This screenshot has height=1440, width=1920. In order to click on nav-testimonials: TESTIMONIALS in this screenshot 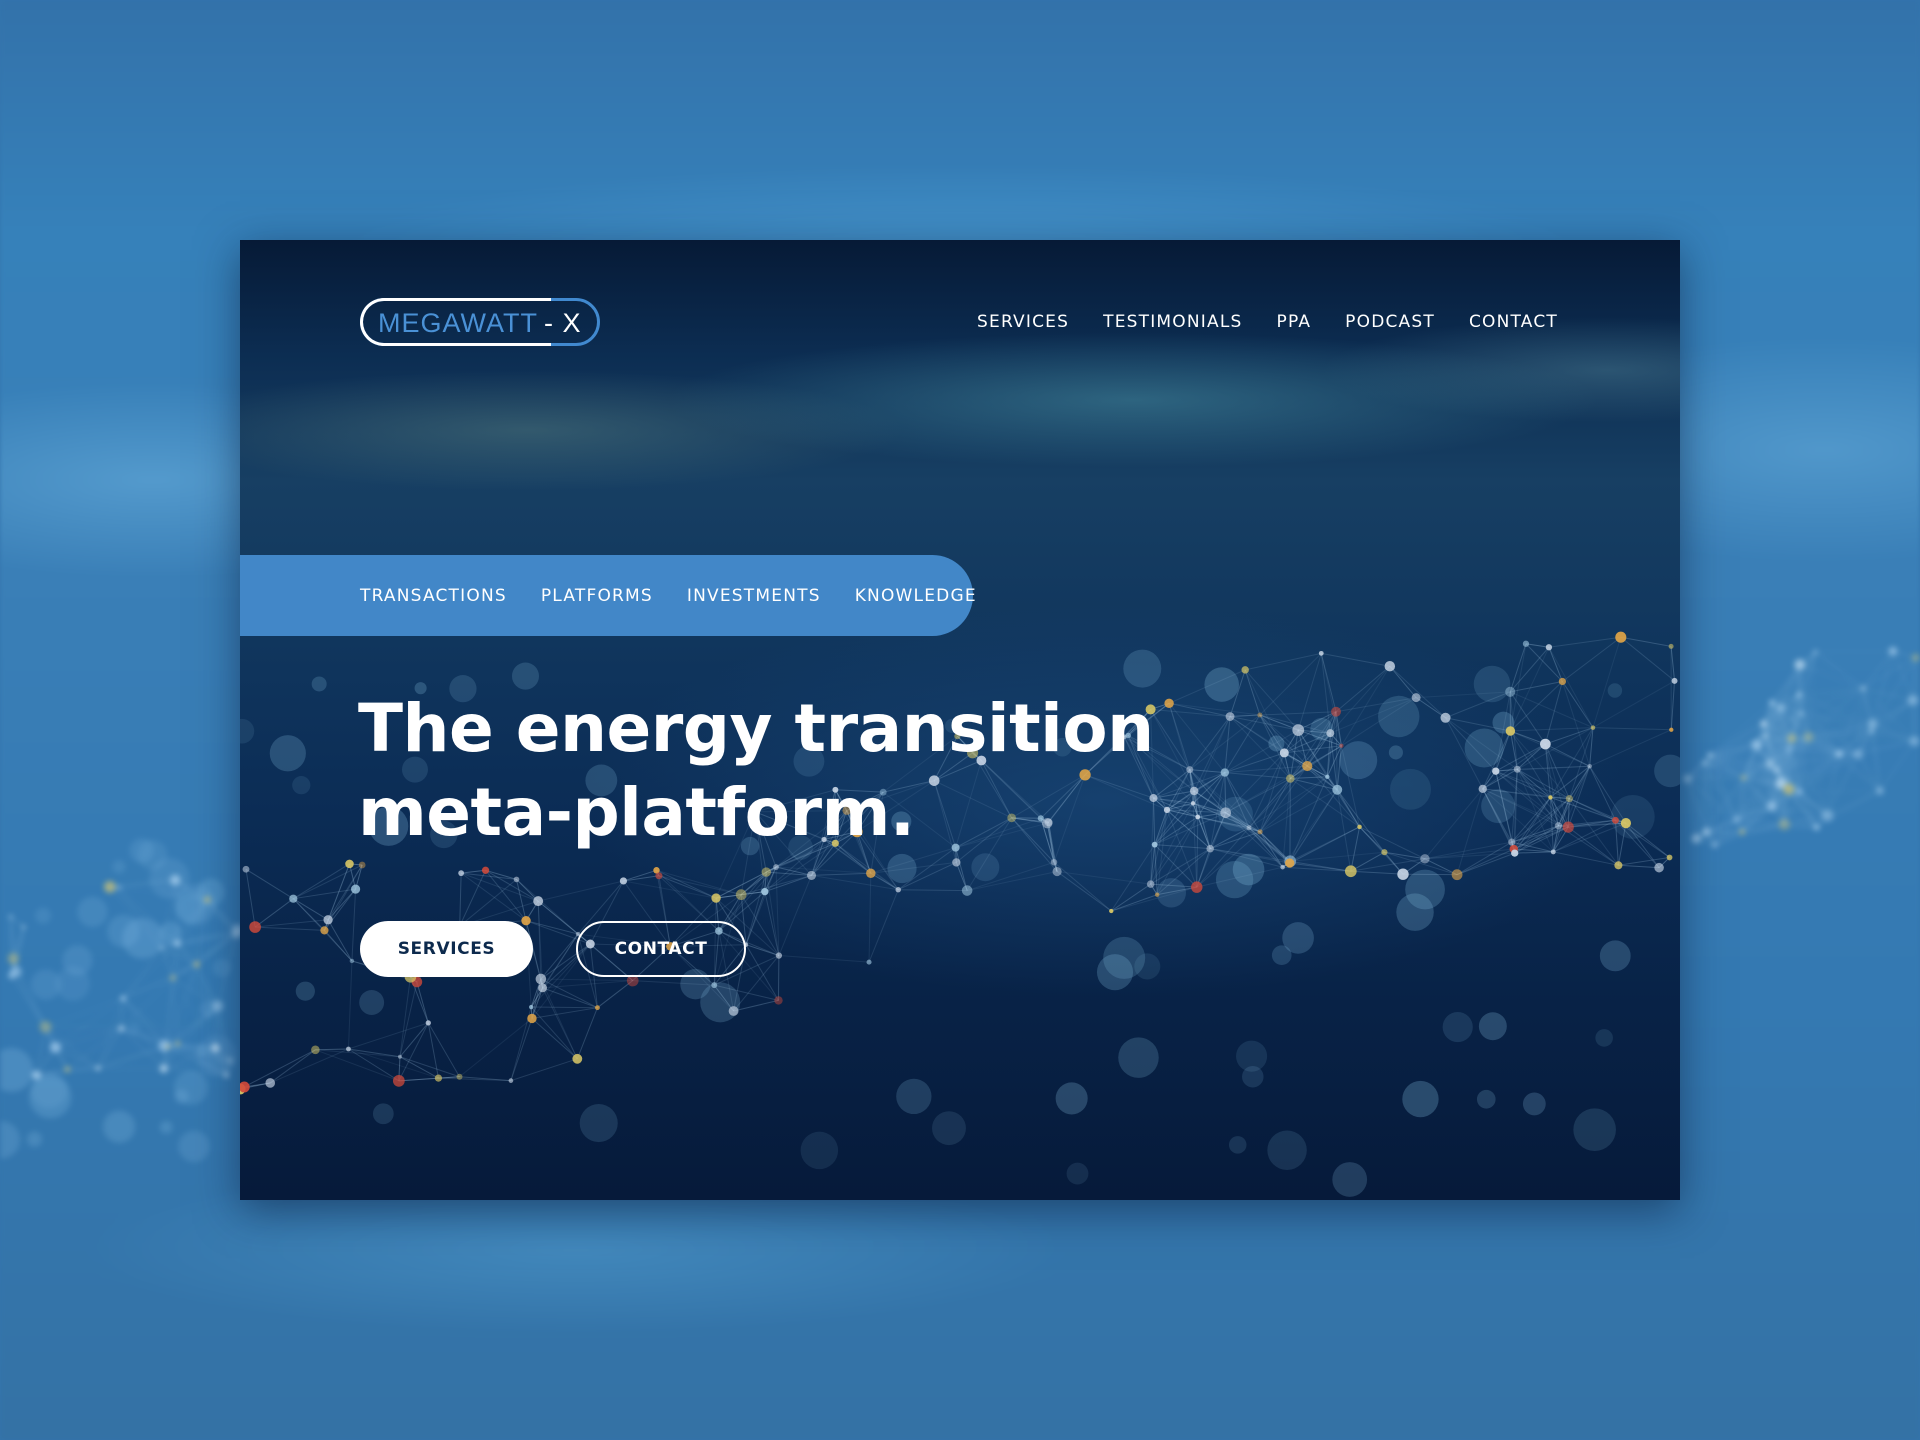, I will do `click(1172, 322)`.